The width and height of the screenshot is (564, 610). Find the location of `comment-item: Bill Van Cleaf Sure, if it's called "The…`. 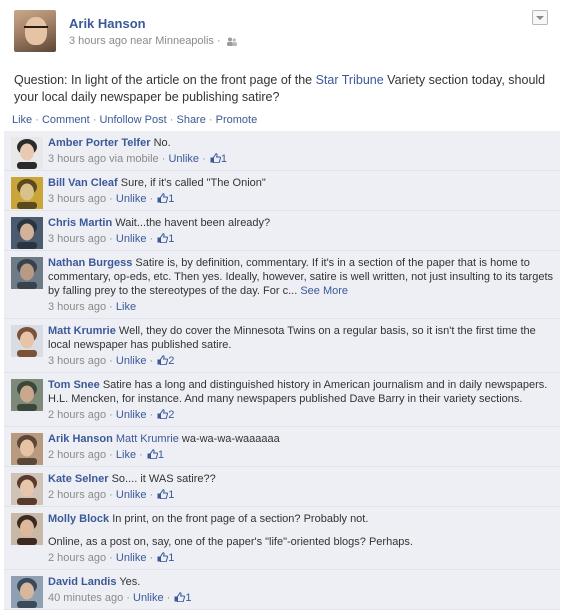

comment-item: Bill Van Cleaf Sure, if it's called "The… is located at coordinates (282, 191).